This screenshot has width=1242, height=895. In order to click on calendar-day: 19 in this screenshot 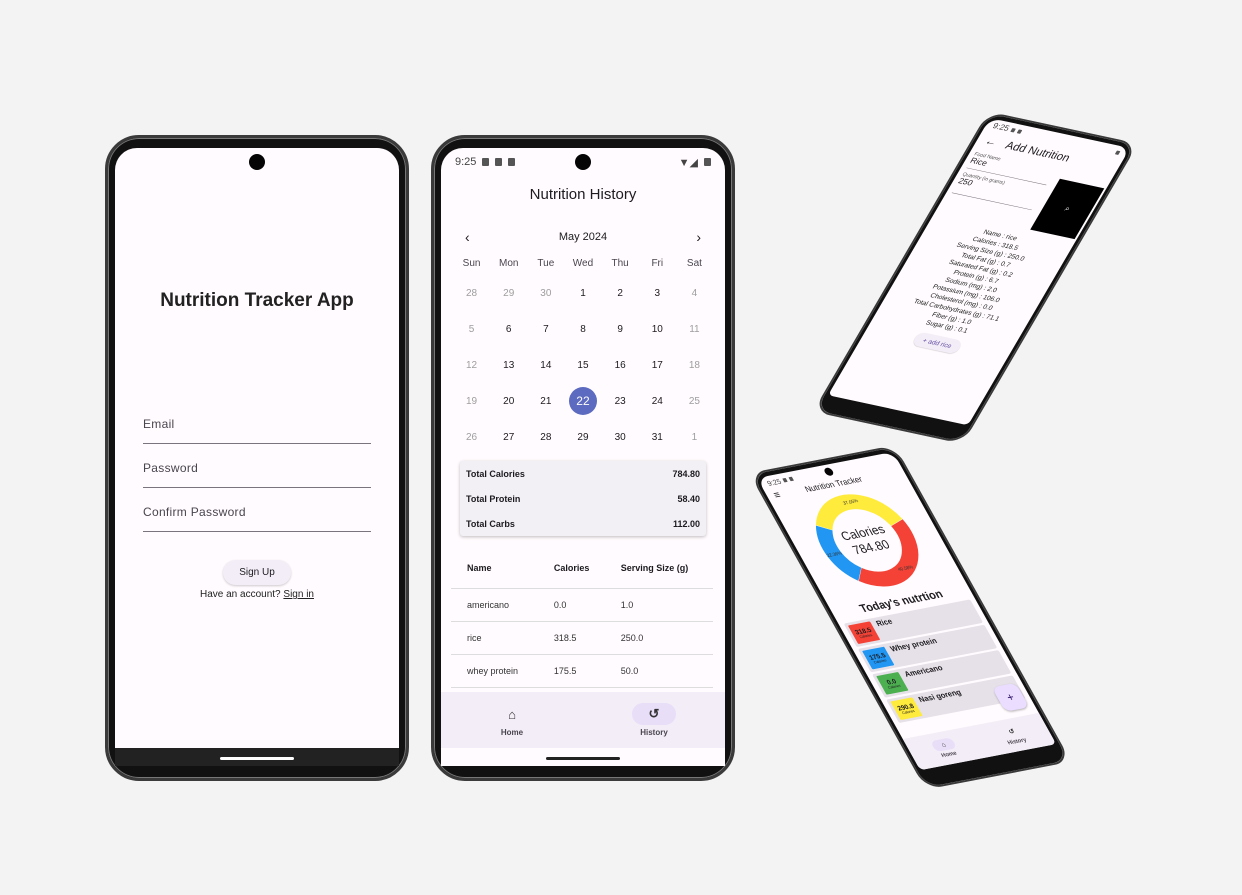, I will do `click(471, 401)`.